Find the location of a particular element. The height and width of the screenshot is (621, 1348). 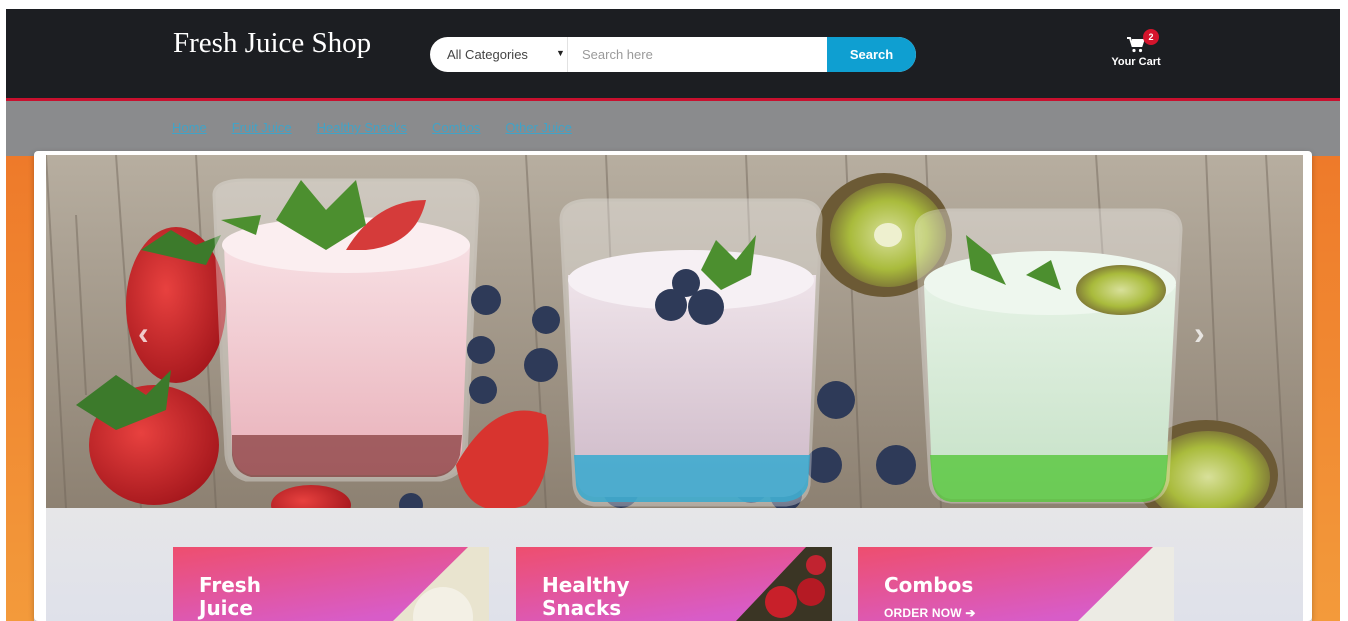

shopping-cart-icon is located at coordinates (1136, 45).